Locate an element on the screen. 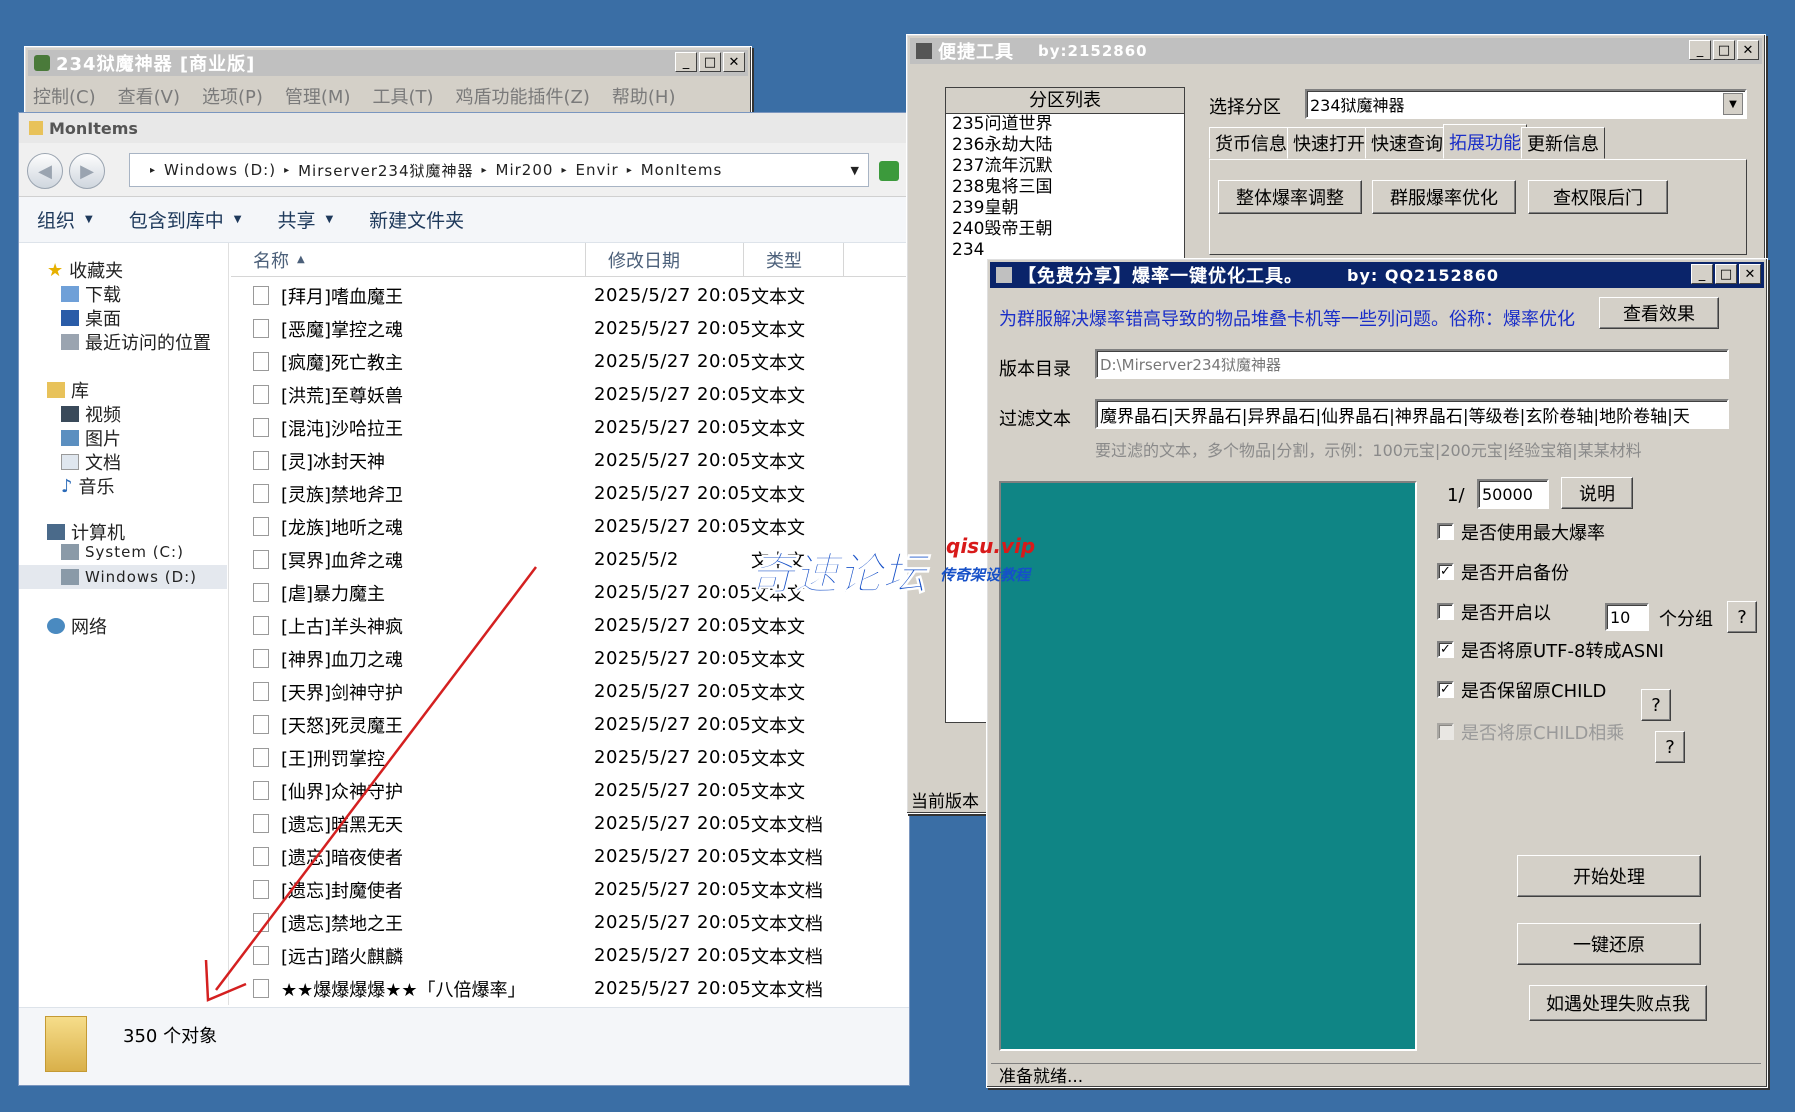  menu-item: 管理(M) is located at coordinates (318, 96).